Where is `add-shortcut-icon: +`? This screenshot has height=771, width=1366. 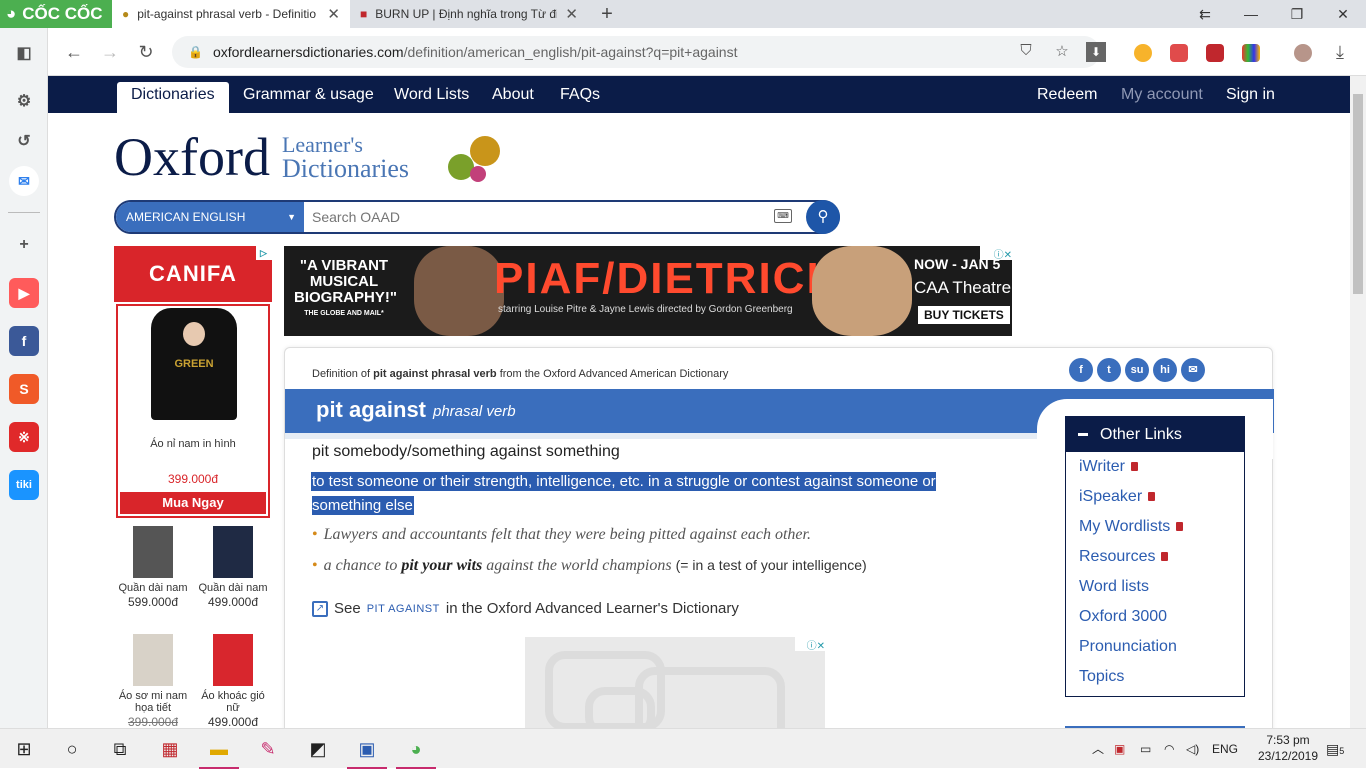
add-shortcut-icon: + is located at coordinates (24, 245).